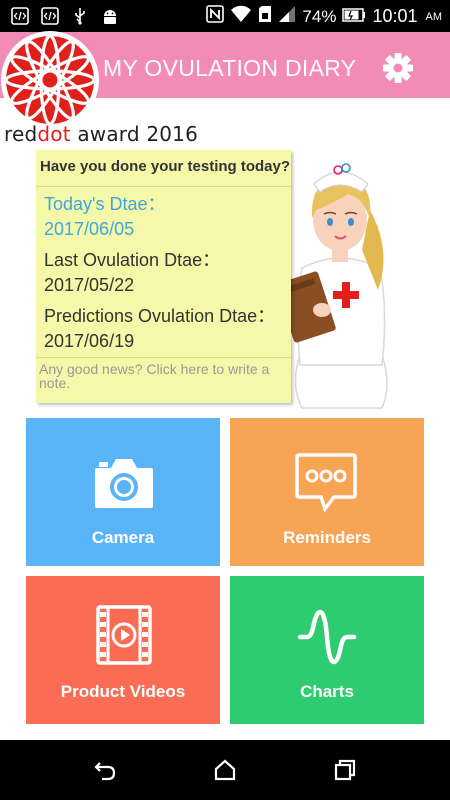 The width and height of the screenshot is (450, 800). What do you see at coordinates (398, 68) in the screenshot?
I see `gear-icon` at bounding box center [398, 68].